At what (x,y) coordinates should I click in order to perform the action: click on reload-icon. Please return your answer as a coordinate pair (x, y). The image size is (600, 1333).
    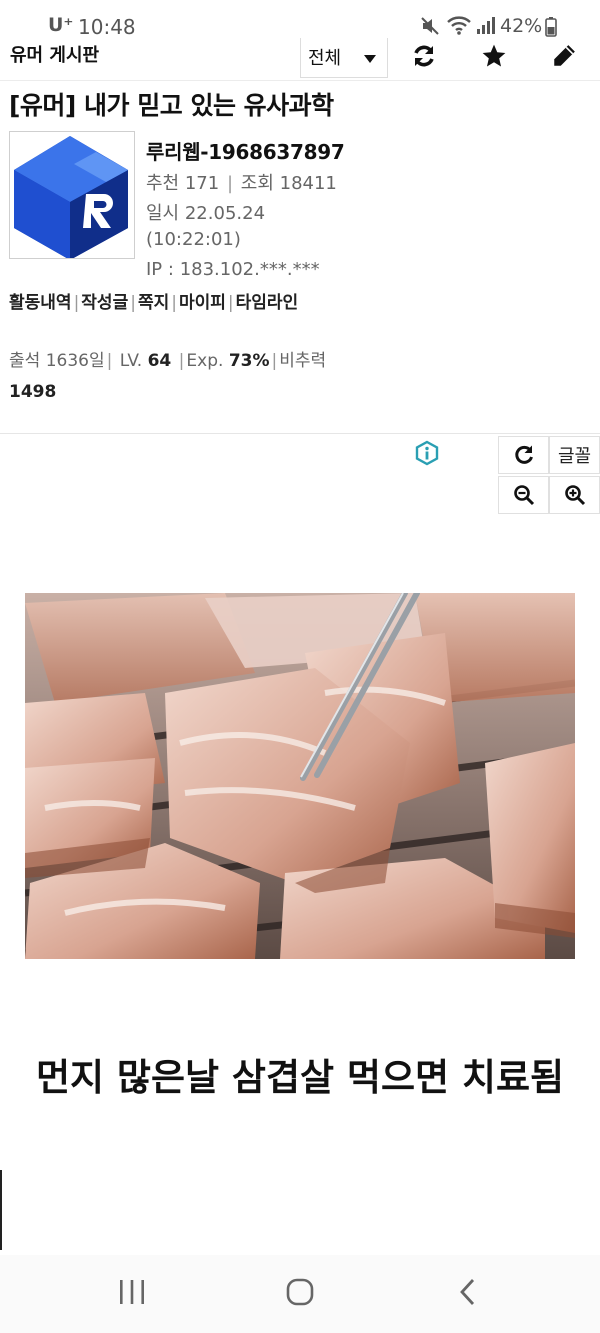
    Looking at the image, I should click on (523, 454).